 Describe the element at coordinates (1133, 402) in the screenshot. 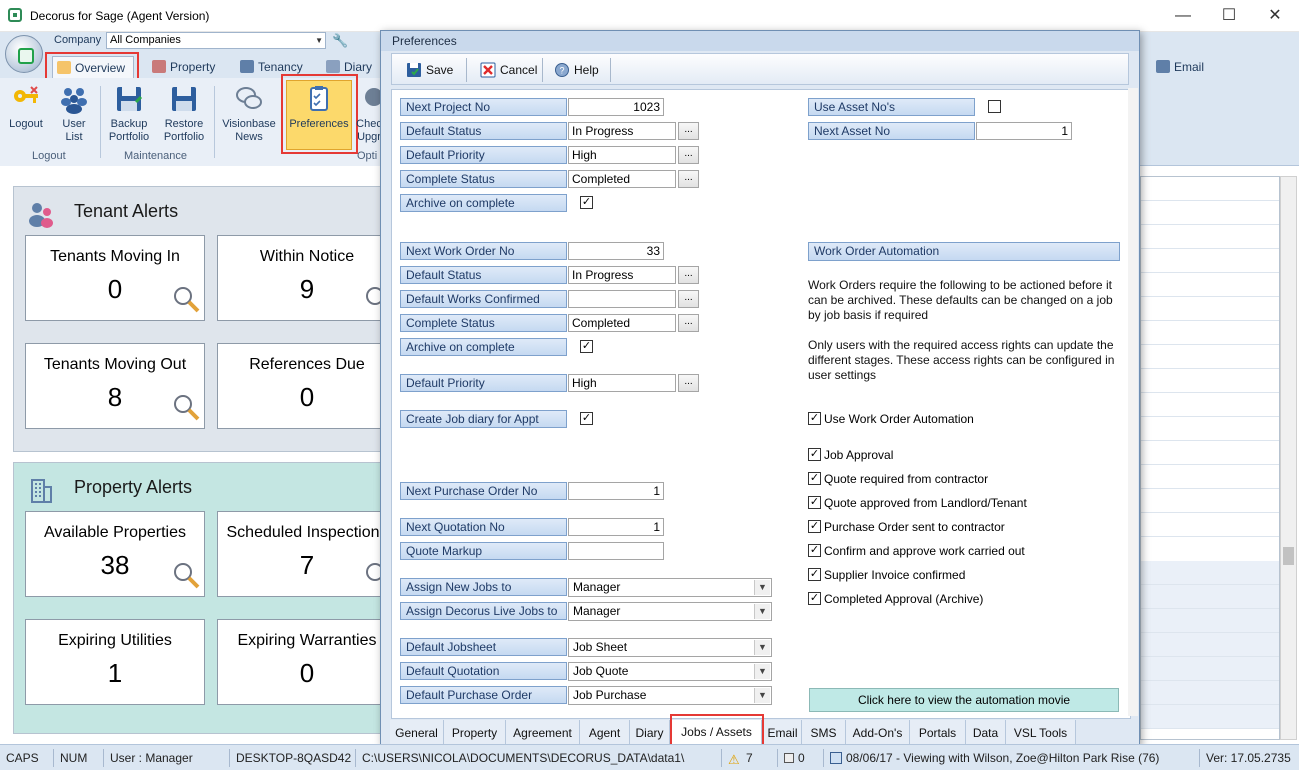

I see `dialog-scrollbar` at that location.